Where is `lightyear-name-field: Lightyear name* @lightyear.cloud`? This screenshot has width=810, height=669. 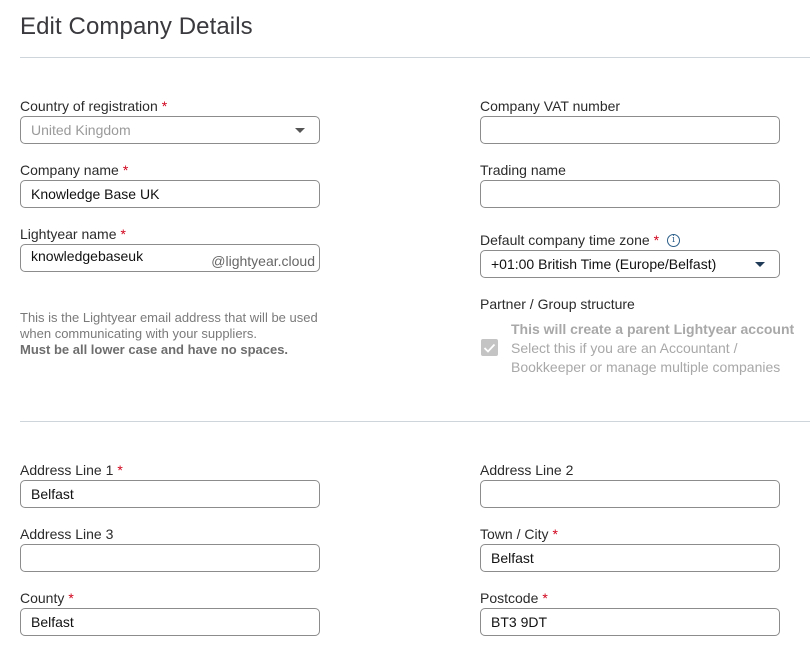 lightyear-name-field: Lightyear name* @lightyear.cloud is located at coordinates (170, 249).